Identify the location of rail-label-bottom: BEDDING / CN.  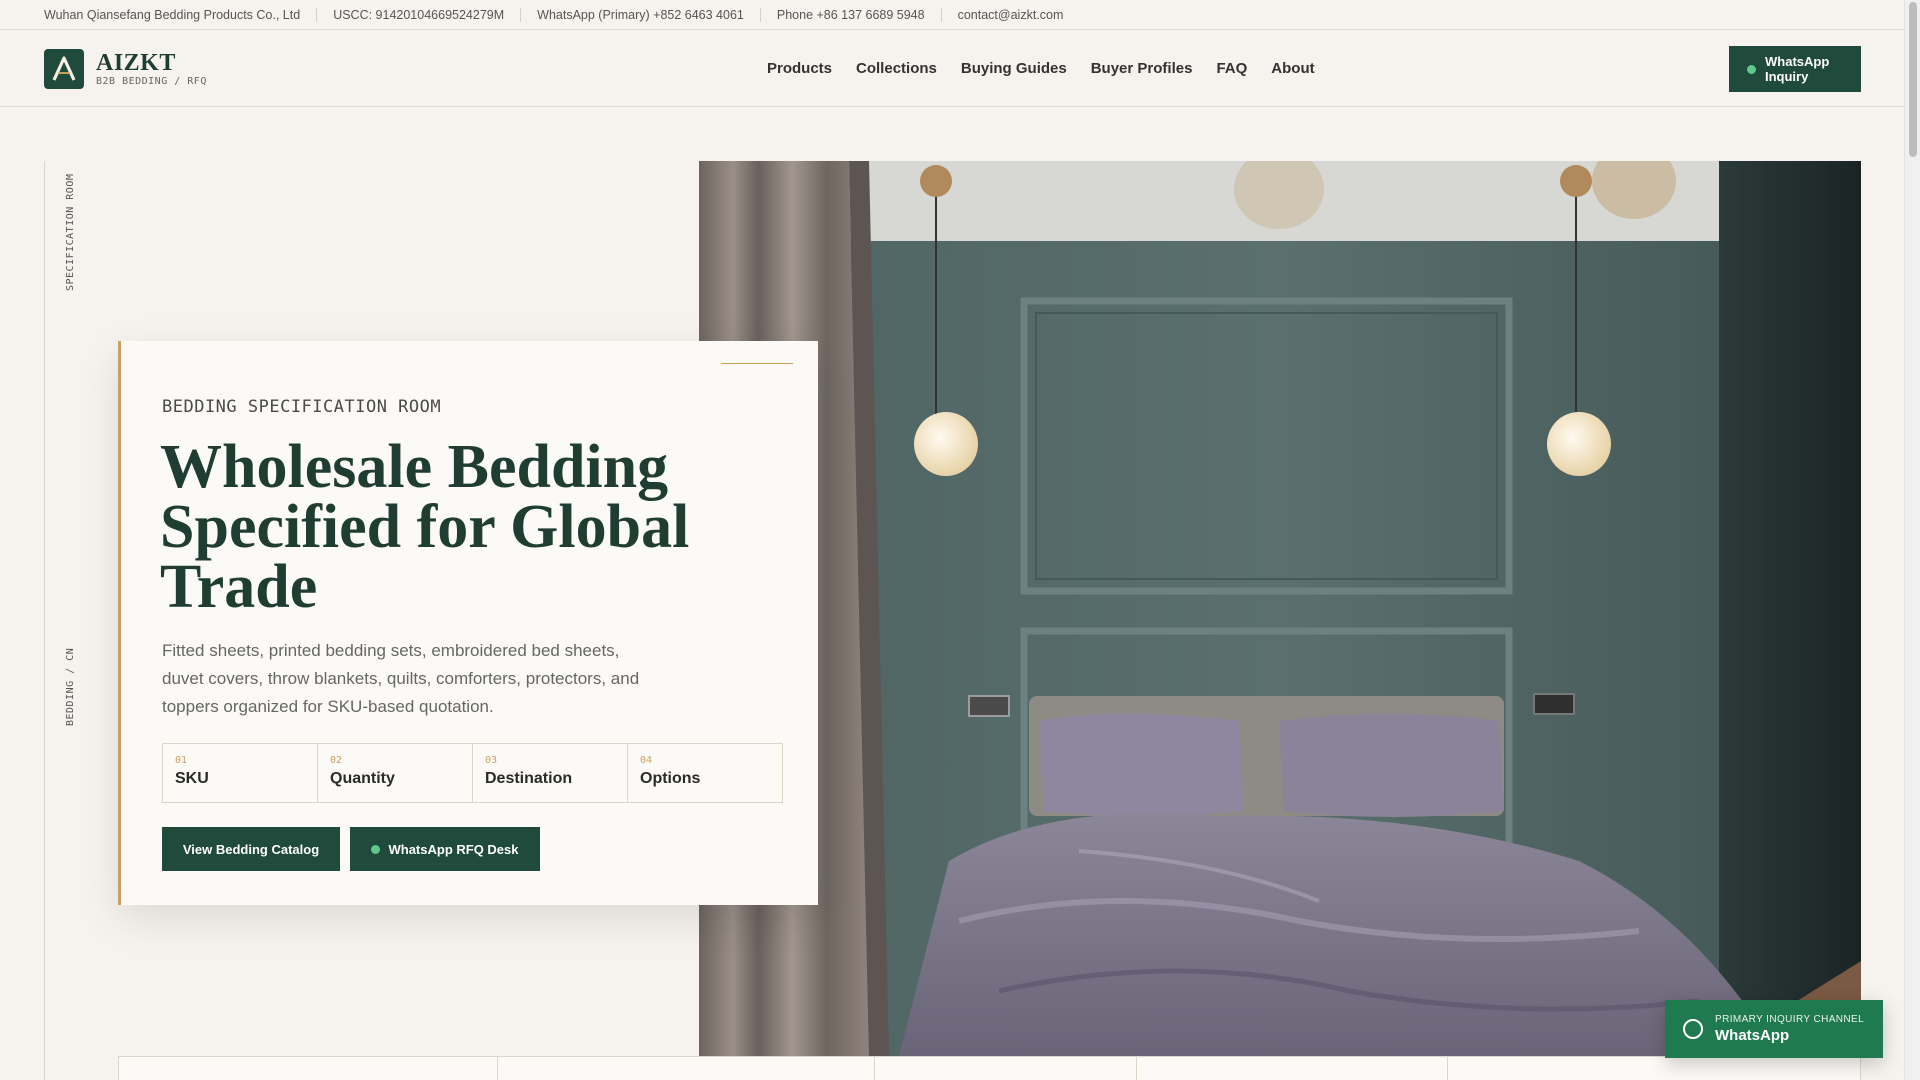
(70, 686).